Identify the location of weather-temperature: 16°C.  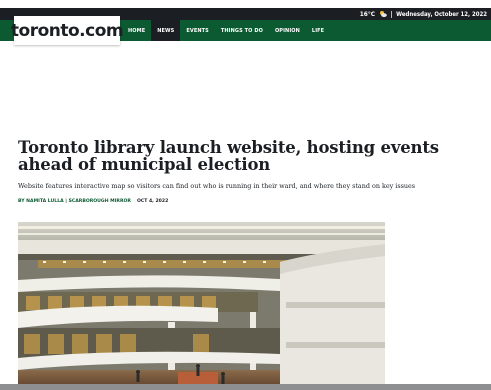
(367, 14).